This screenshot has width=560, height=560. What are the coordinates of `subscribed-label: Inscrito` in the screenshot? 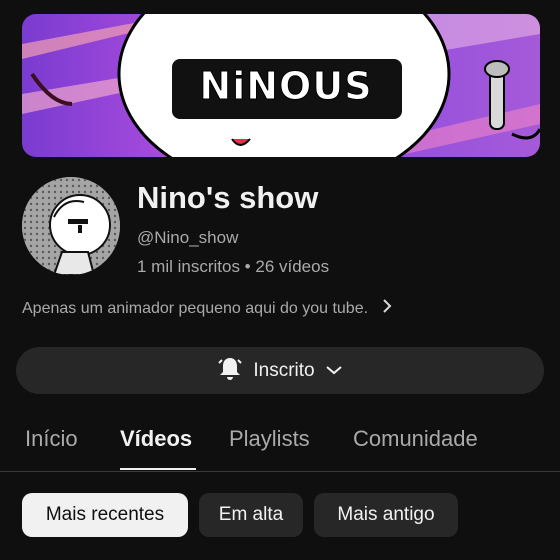 It's located at (284, 370).